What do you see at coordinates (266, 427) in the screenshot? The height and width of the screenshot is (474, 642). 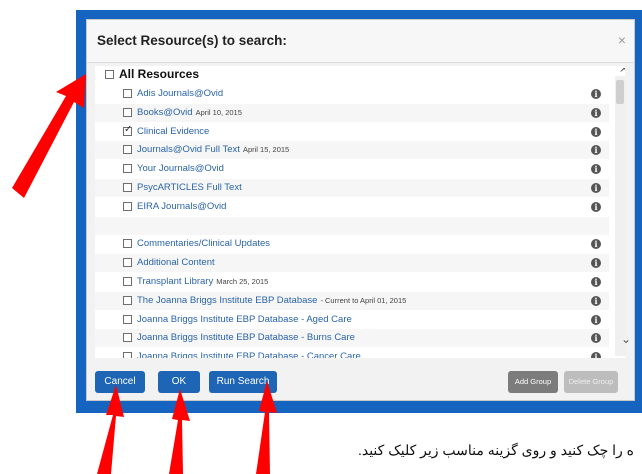 I see `arrow-to-run-search` at bounding box center [266, 427].